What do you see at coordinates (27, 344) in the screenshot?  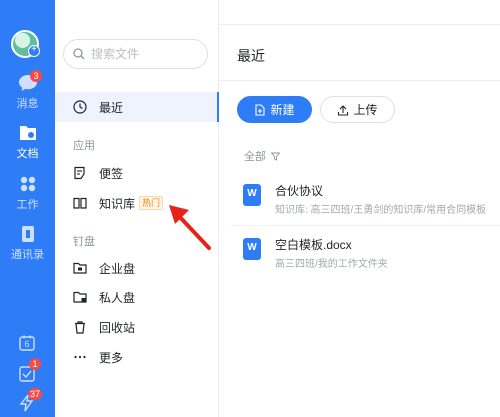 I see `calendar-day: 6` at bounding box center [27, 344].